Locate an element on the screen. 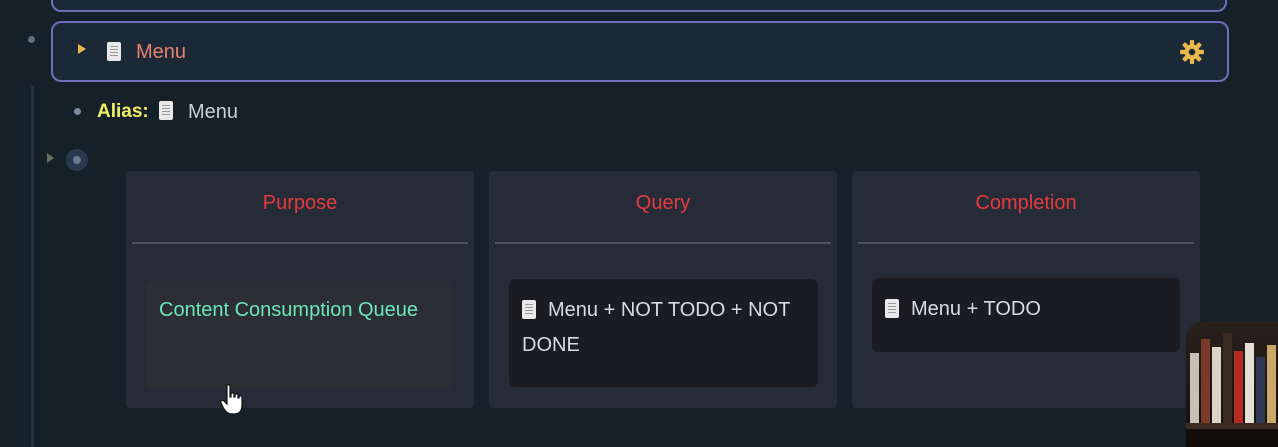  collapsed-block-bullet is located at coordinates (77, 160).